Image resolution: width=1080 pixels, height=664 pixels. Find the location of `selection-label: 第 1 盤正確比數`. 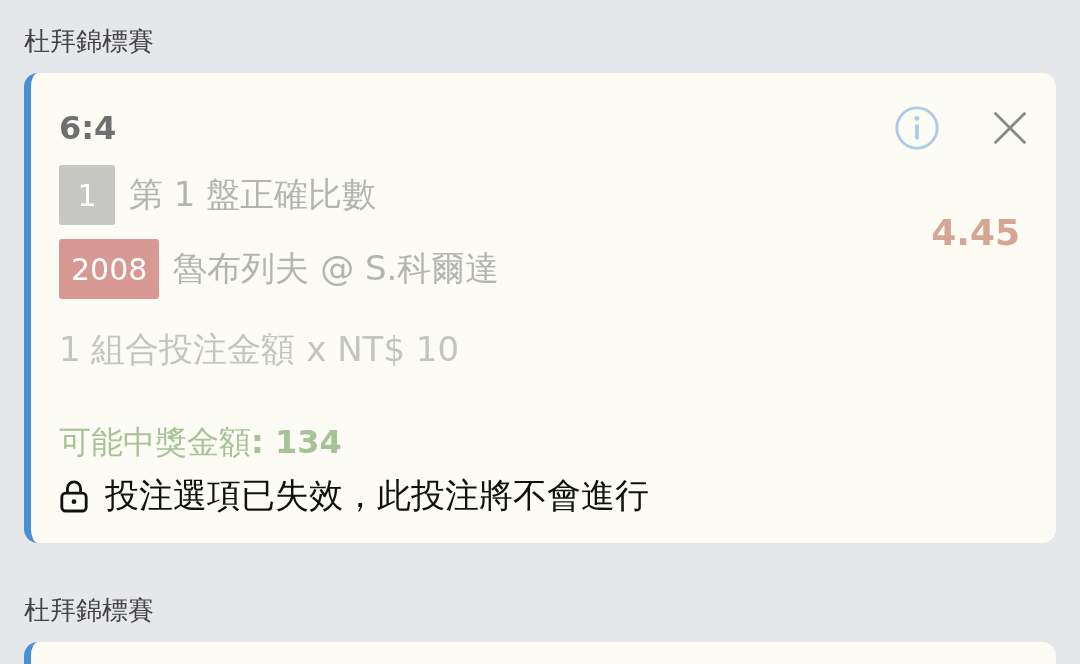

selection-label: 第 1 盤正確比數 is located at coordinates (253, 194).